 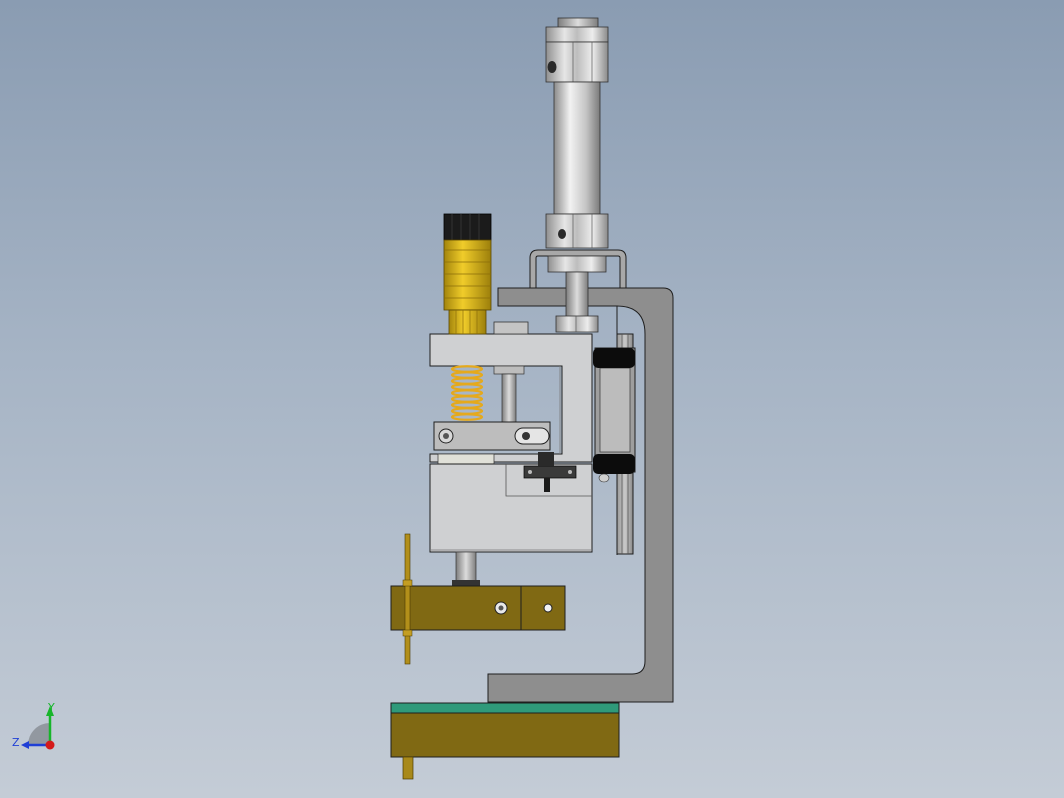 I want to click on y-axis-label: Y, so click(x=51, y=707).